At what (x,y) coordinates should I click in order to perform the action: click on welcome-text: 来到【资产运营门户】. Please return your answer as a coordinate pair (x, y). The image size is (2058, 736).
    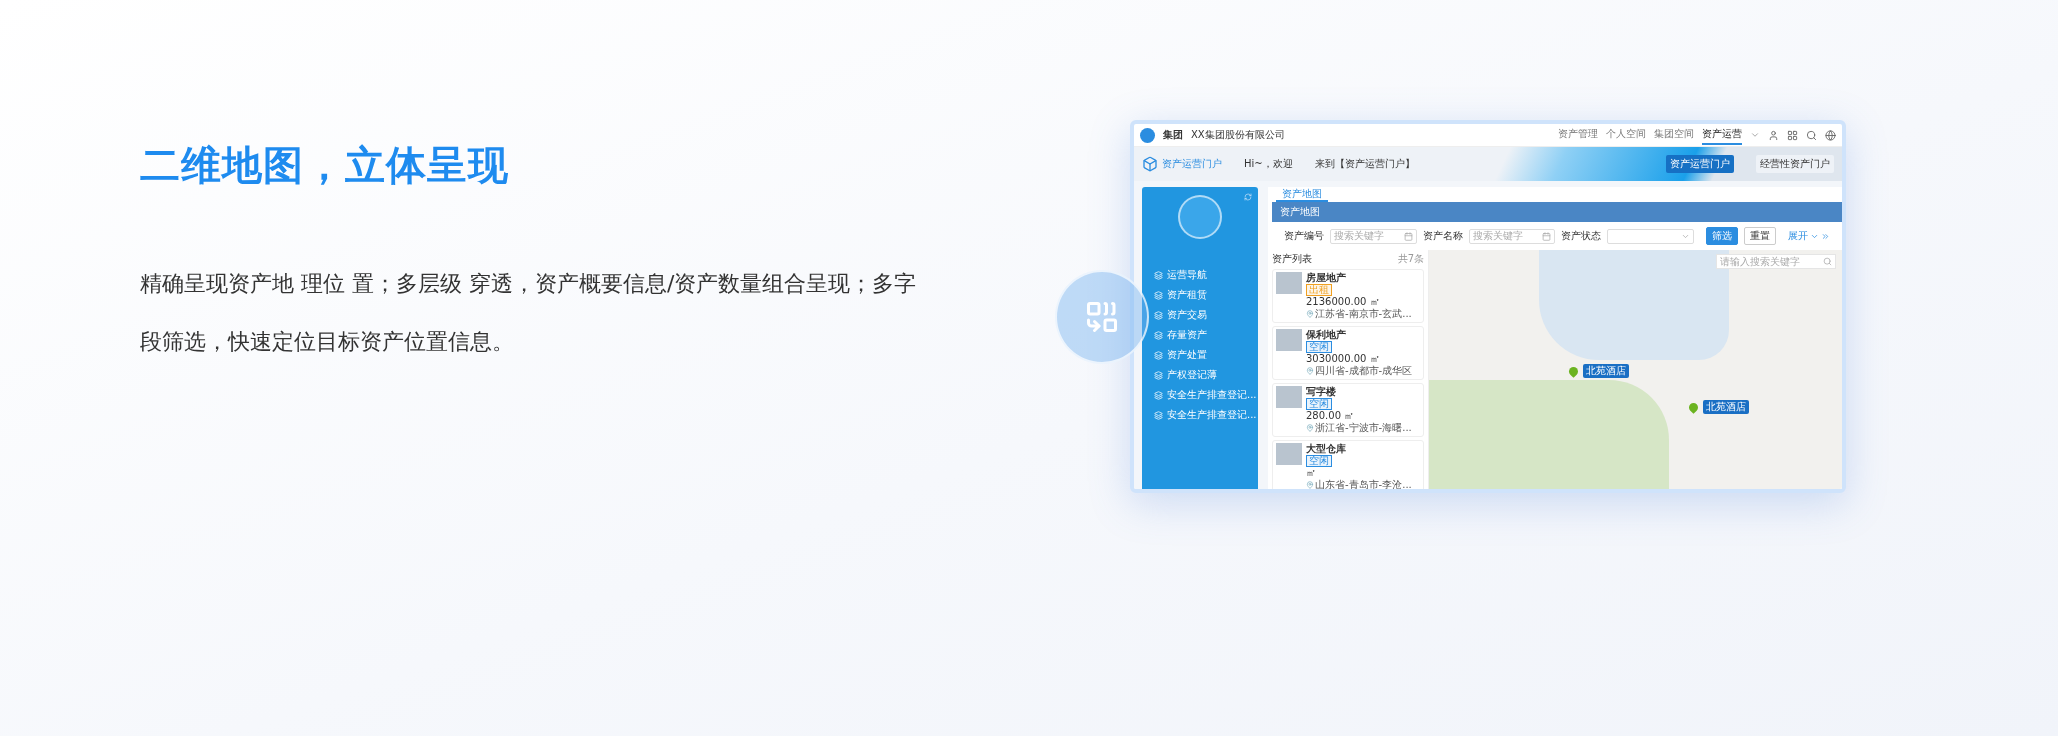
    Looking at the image, I should click on (1364, 164).